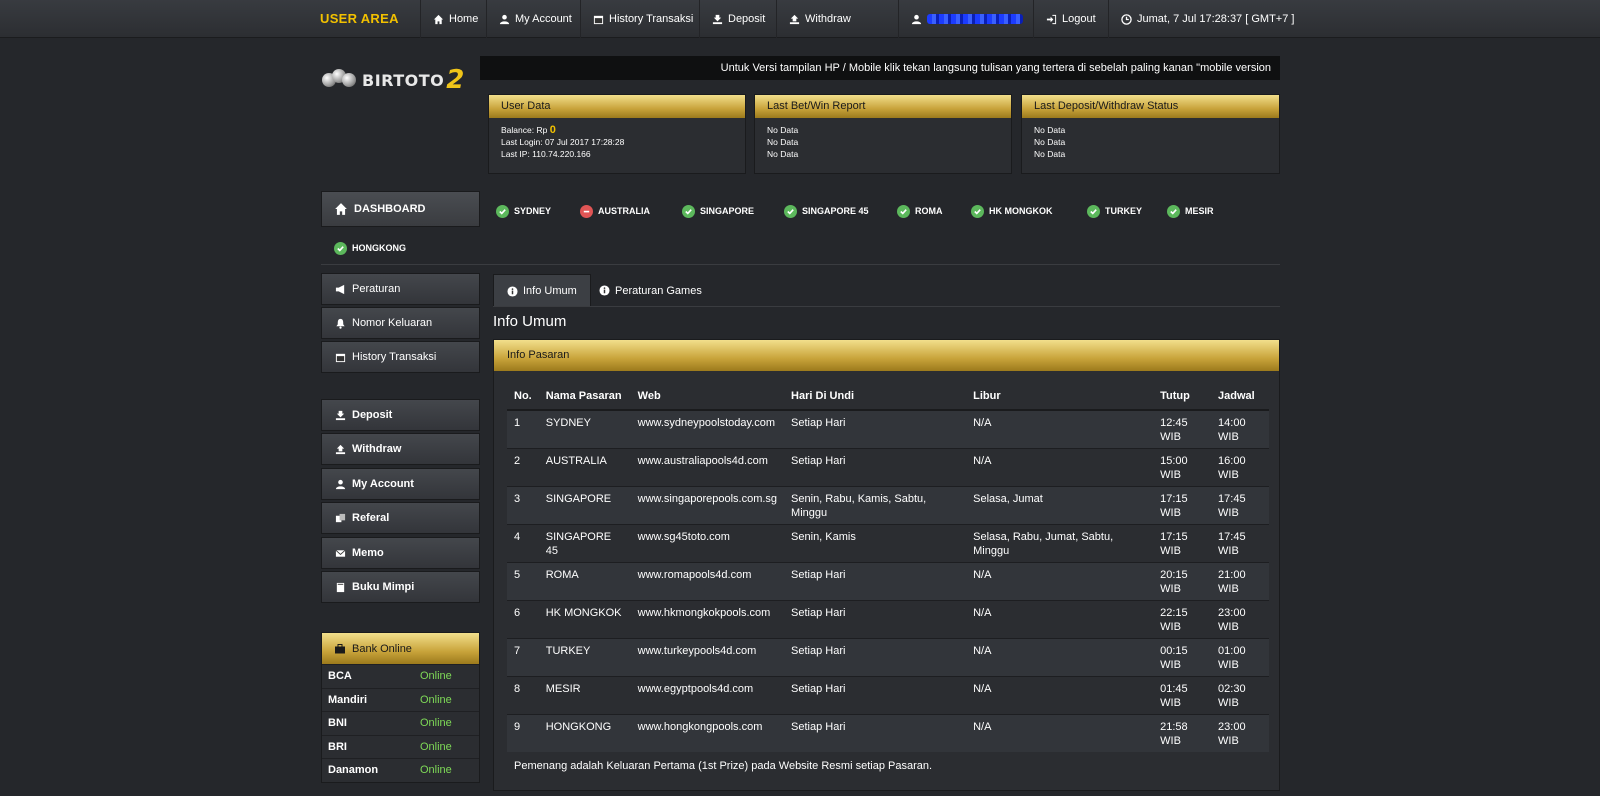 Image resolution: width=1600 pixels, height=796 pixels. Describe the element at coordinates (1182, 732) in the screenshot. I see `table-cell: 21:58 WIB` at that location.